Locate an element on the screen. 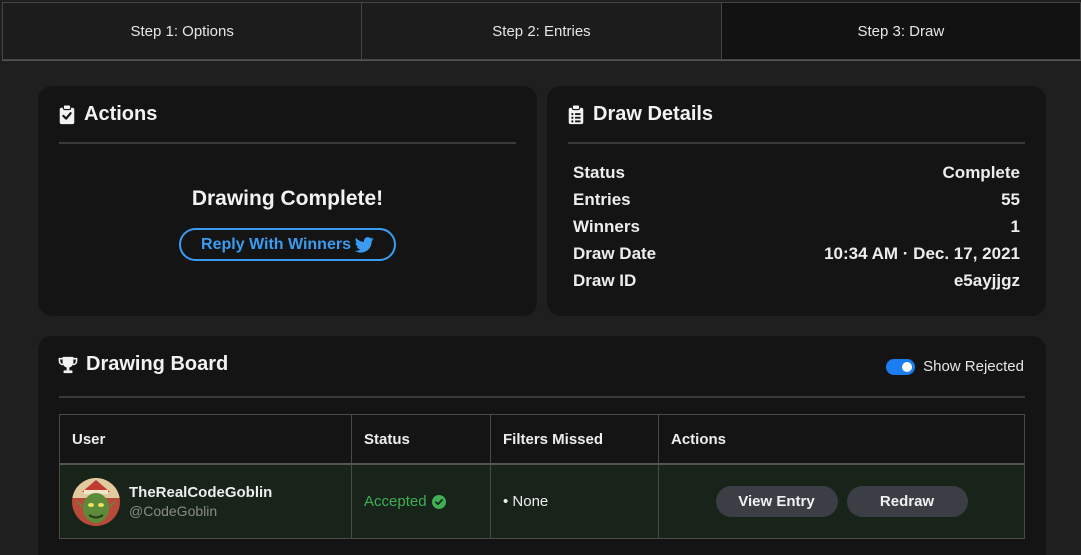  board-header: Drawing Board is located at coordinates (143, 364).